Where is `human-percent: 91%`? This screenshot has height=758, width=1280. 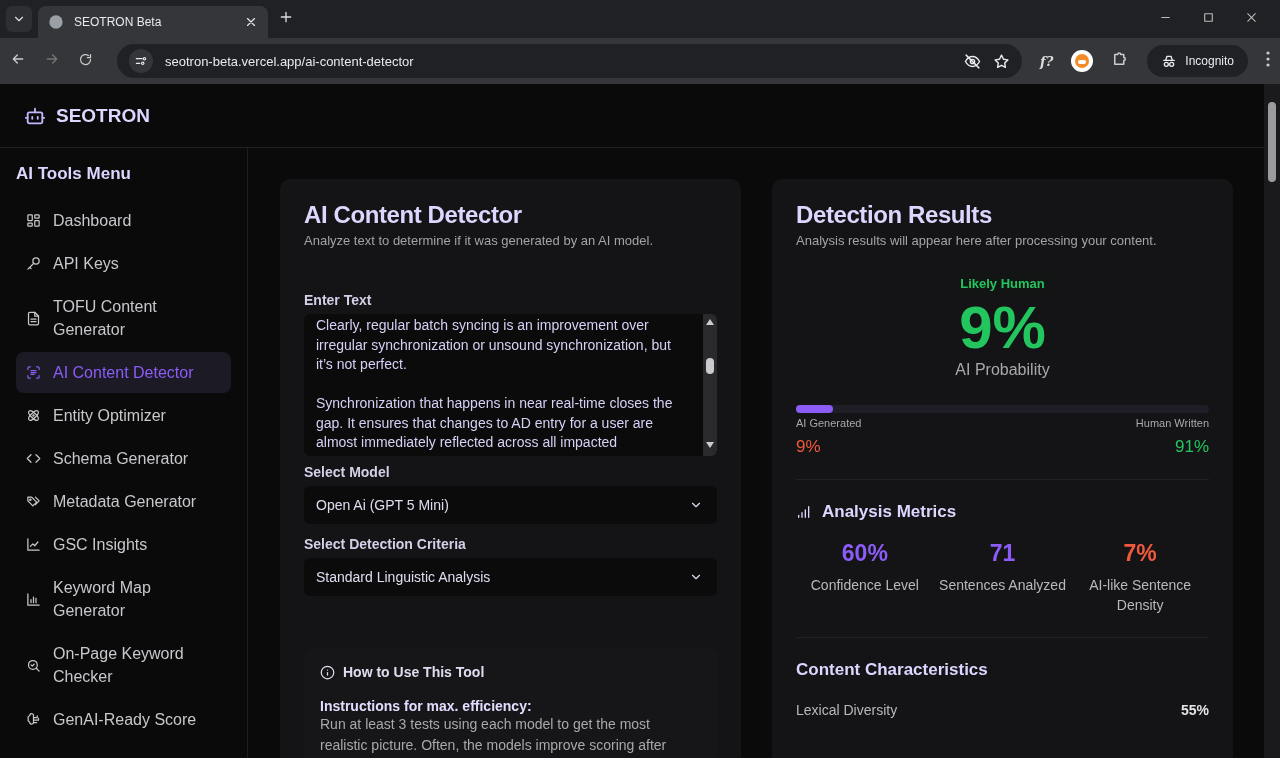
human-percent: 91% is located at coordinates (1191, 447).